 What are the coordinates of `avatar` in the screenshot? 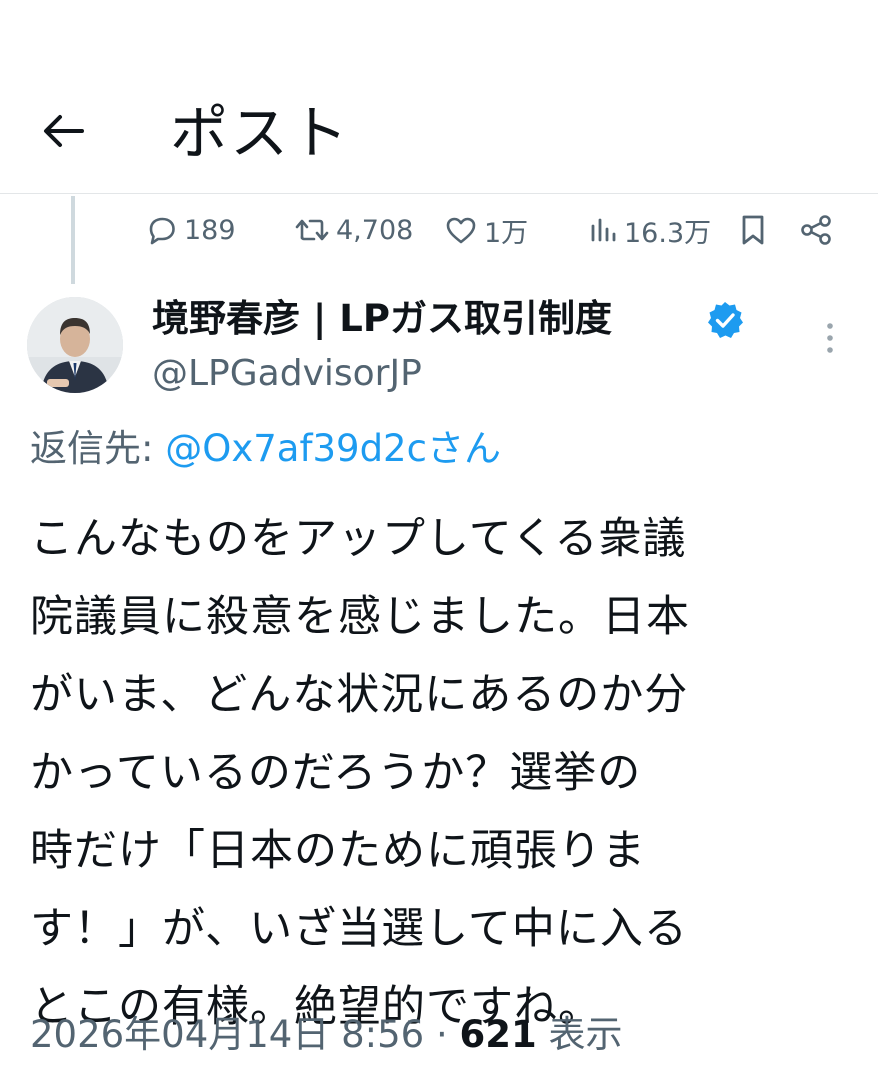 It's located at (75, 345).